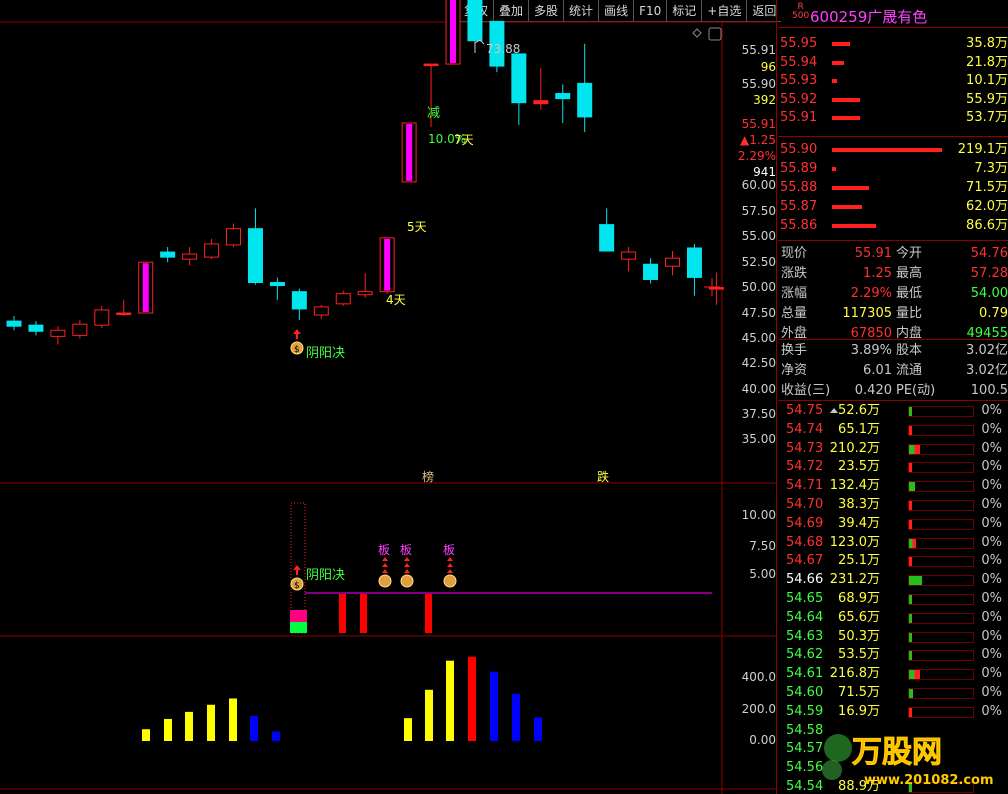  I want to click on quote-value: 117305, so click(867, 313).